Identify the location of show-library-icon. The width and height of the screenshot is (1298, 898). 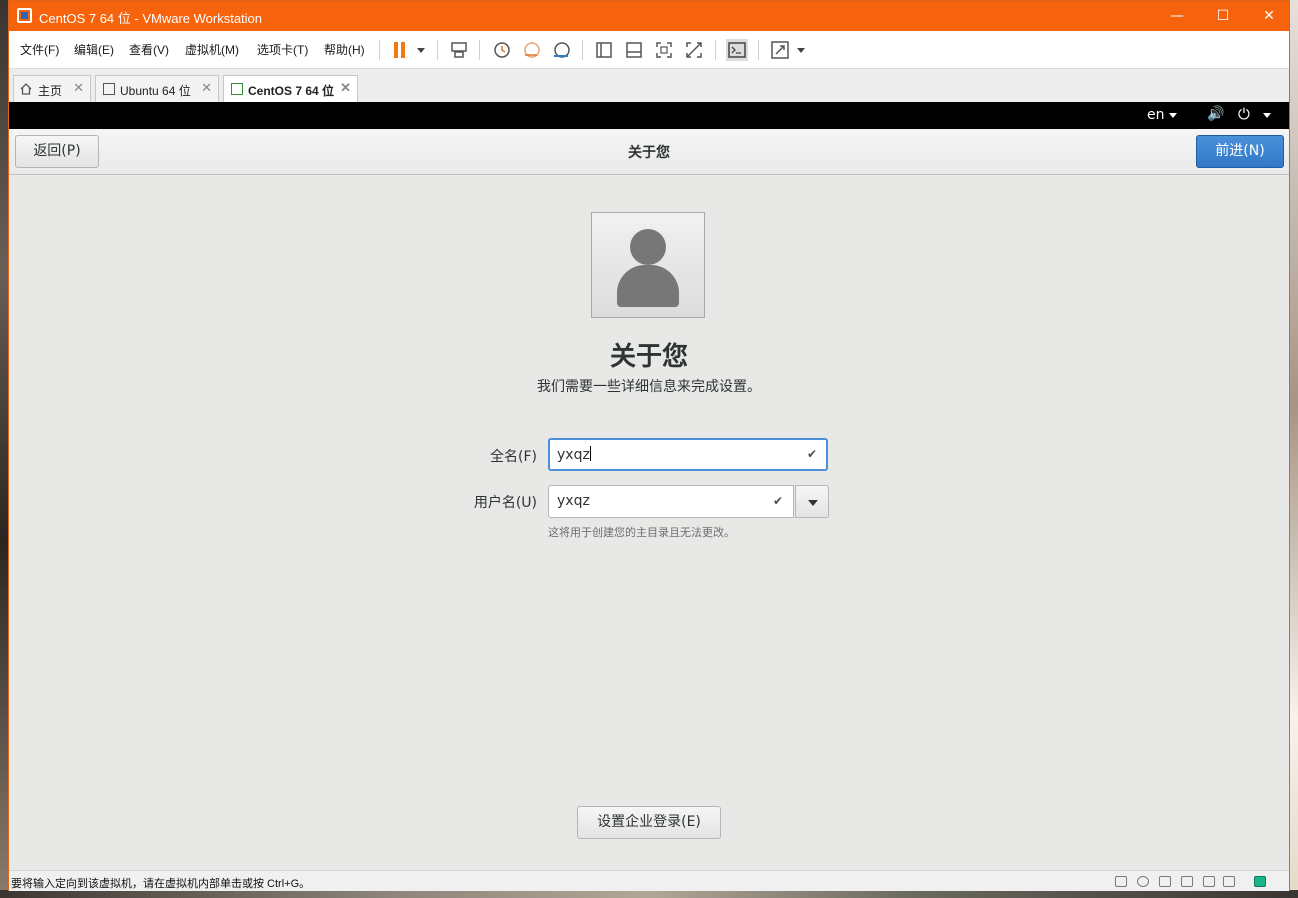
(604, 50).